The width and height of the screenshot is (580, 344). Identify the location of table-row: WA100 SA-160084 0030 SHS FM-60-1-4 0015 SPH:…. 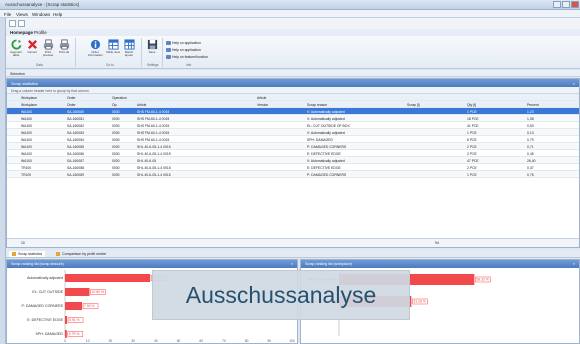
(293, 139).